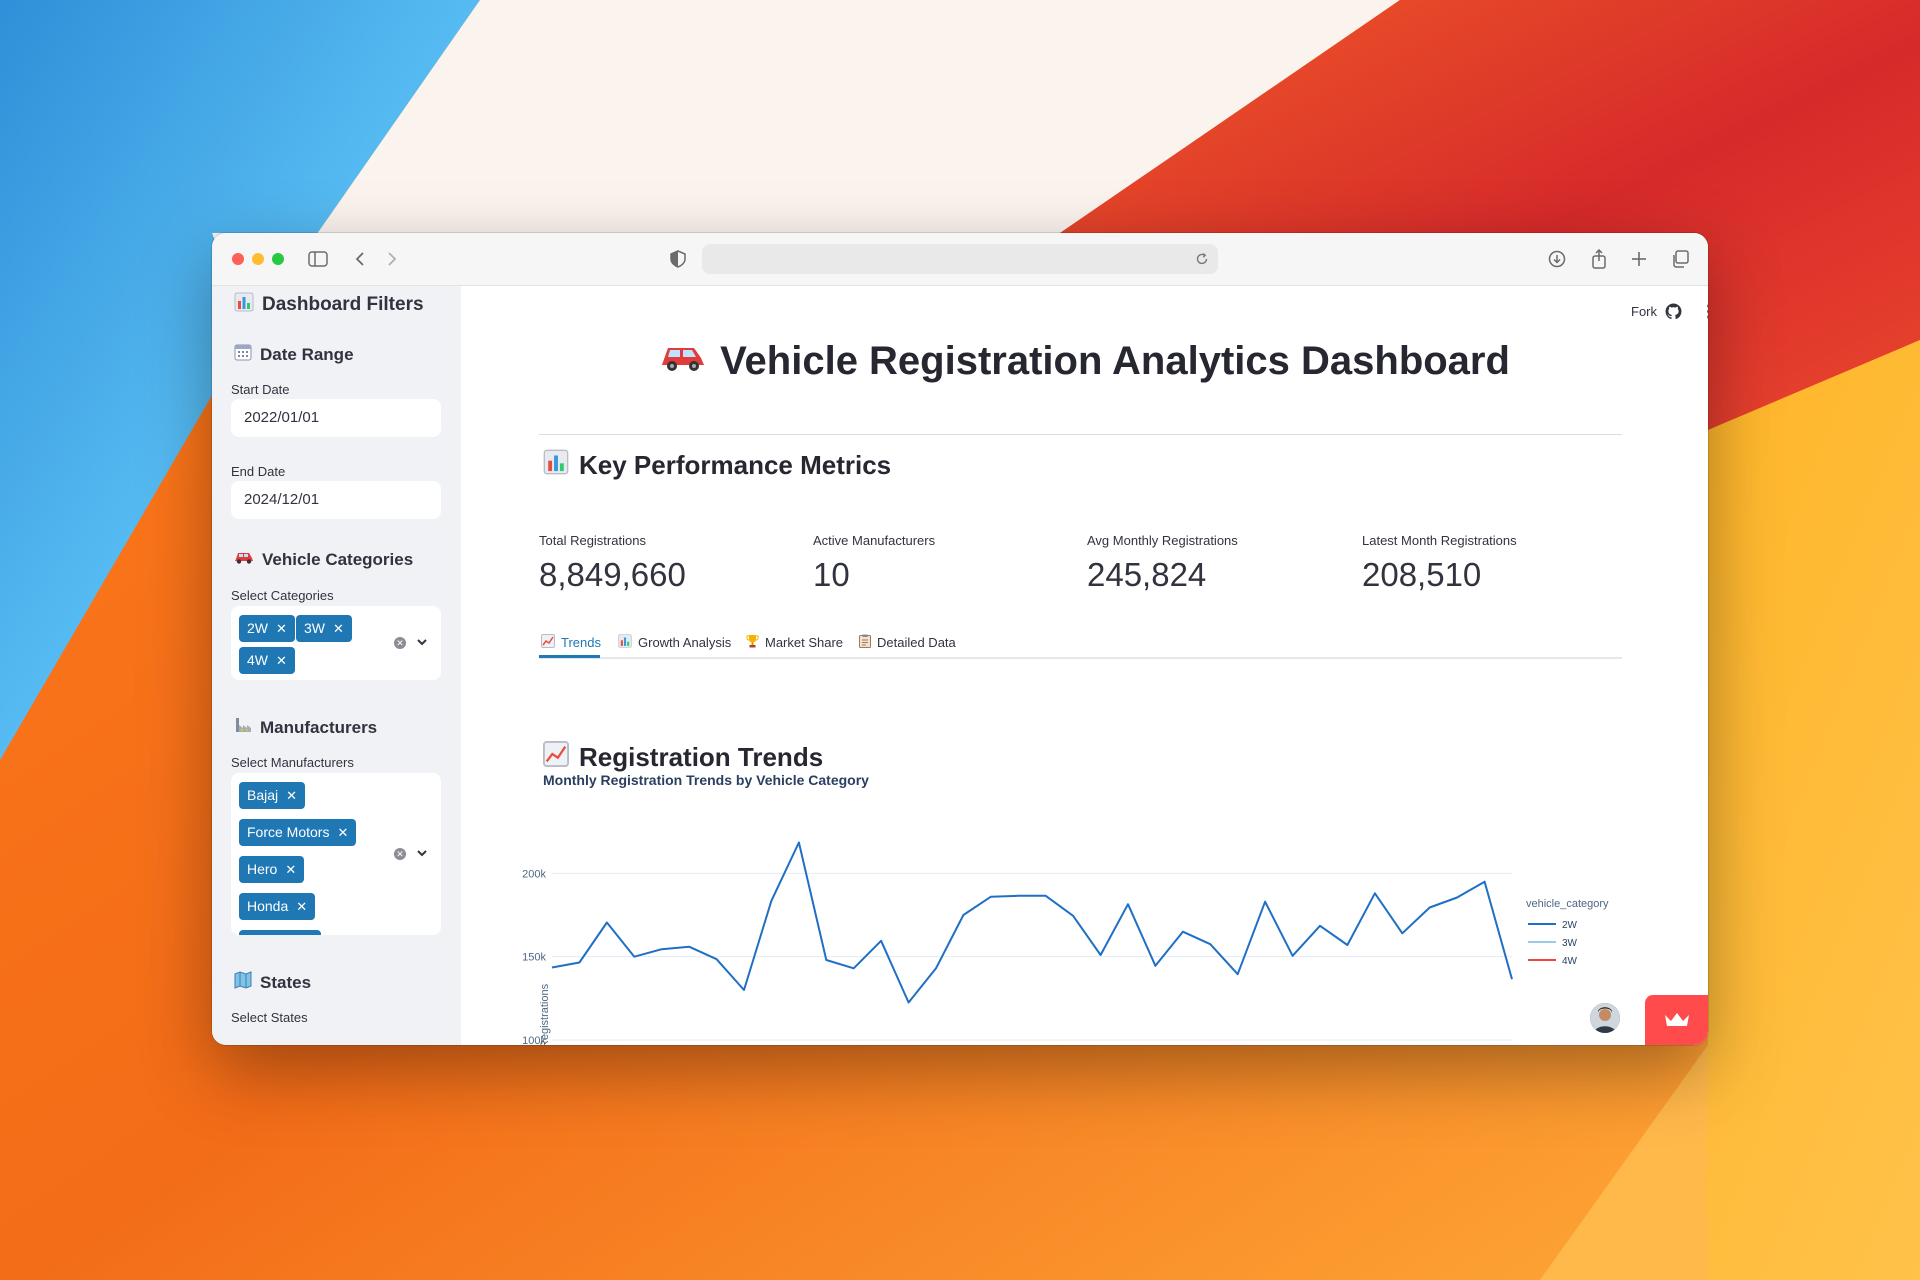  Describe the element at coordinates (865, 642) in the screenshot. I see `clipboard-icon` at that location.